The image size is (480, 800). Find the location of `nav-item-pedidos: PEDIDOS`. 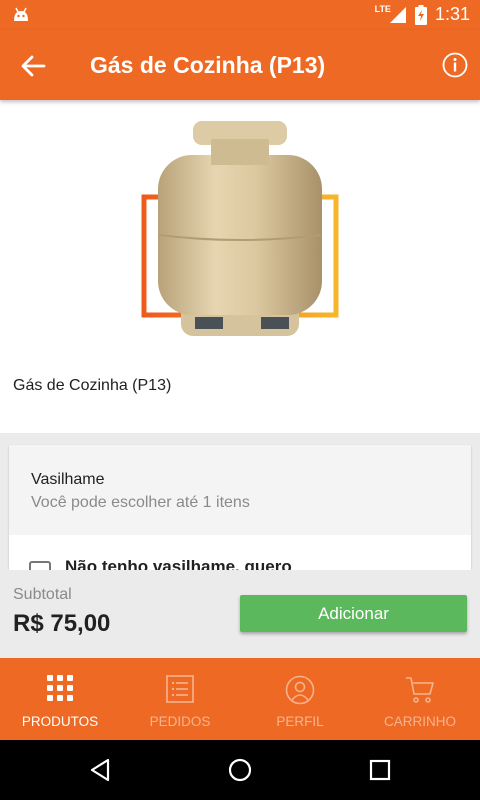

nav-item-pedidos: PEDIDOS is located at coordinates (180, 699).